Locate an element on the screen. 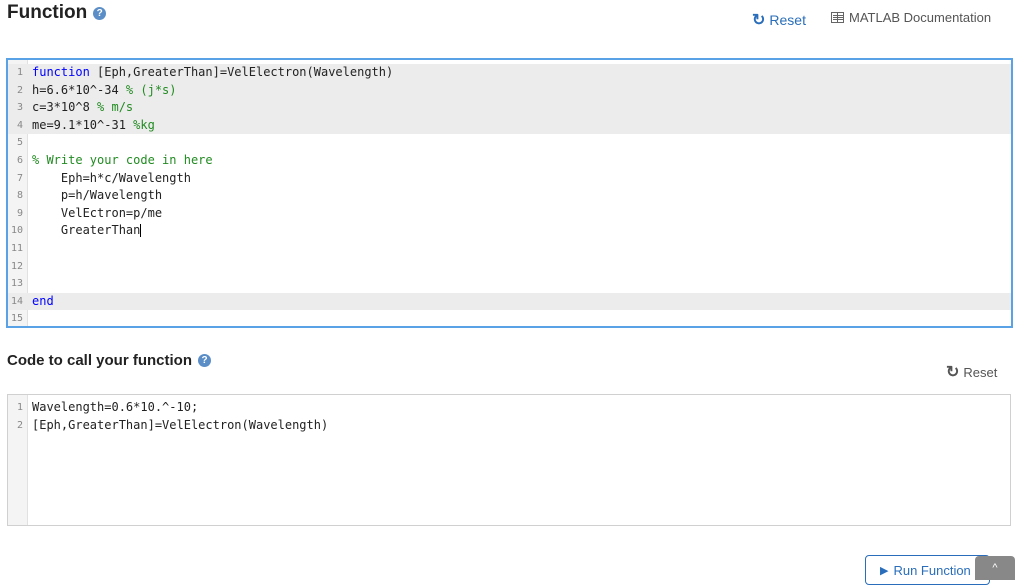 The image size is (1024, 585). play-icon: ▶ is located at coordinates (884, 570).